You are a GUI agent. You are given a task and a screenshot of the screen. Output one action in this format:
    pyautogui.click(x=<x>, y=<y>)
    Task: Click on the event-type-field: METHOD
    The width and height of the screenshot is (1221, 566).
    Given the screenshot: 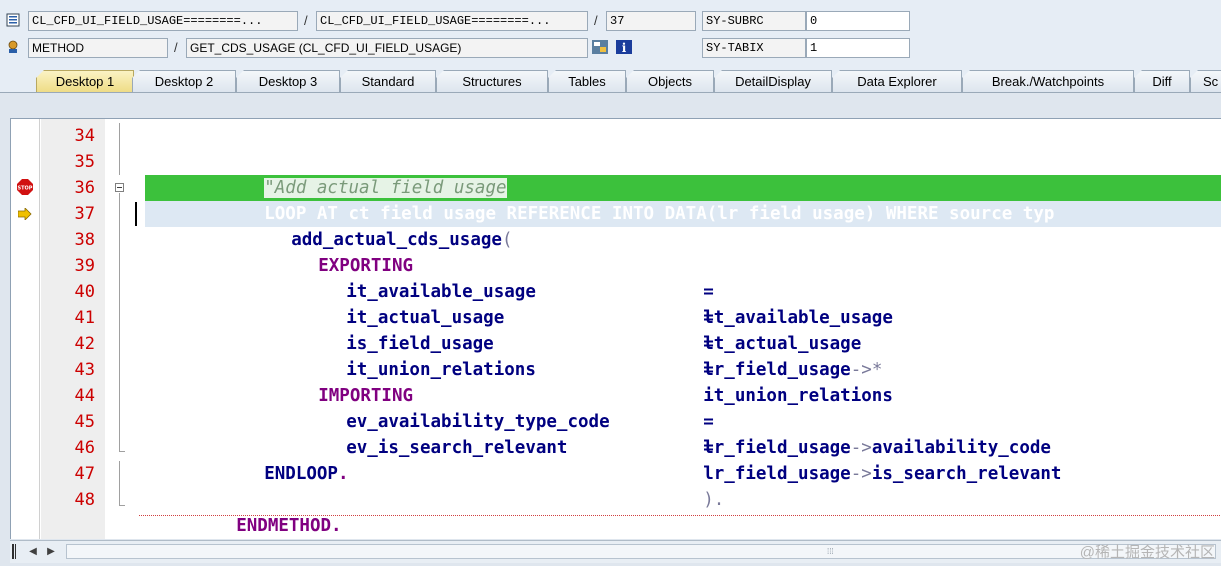 What is the action you would take?
    pyautogui.click(x=98, y=48)
    